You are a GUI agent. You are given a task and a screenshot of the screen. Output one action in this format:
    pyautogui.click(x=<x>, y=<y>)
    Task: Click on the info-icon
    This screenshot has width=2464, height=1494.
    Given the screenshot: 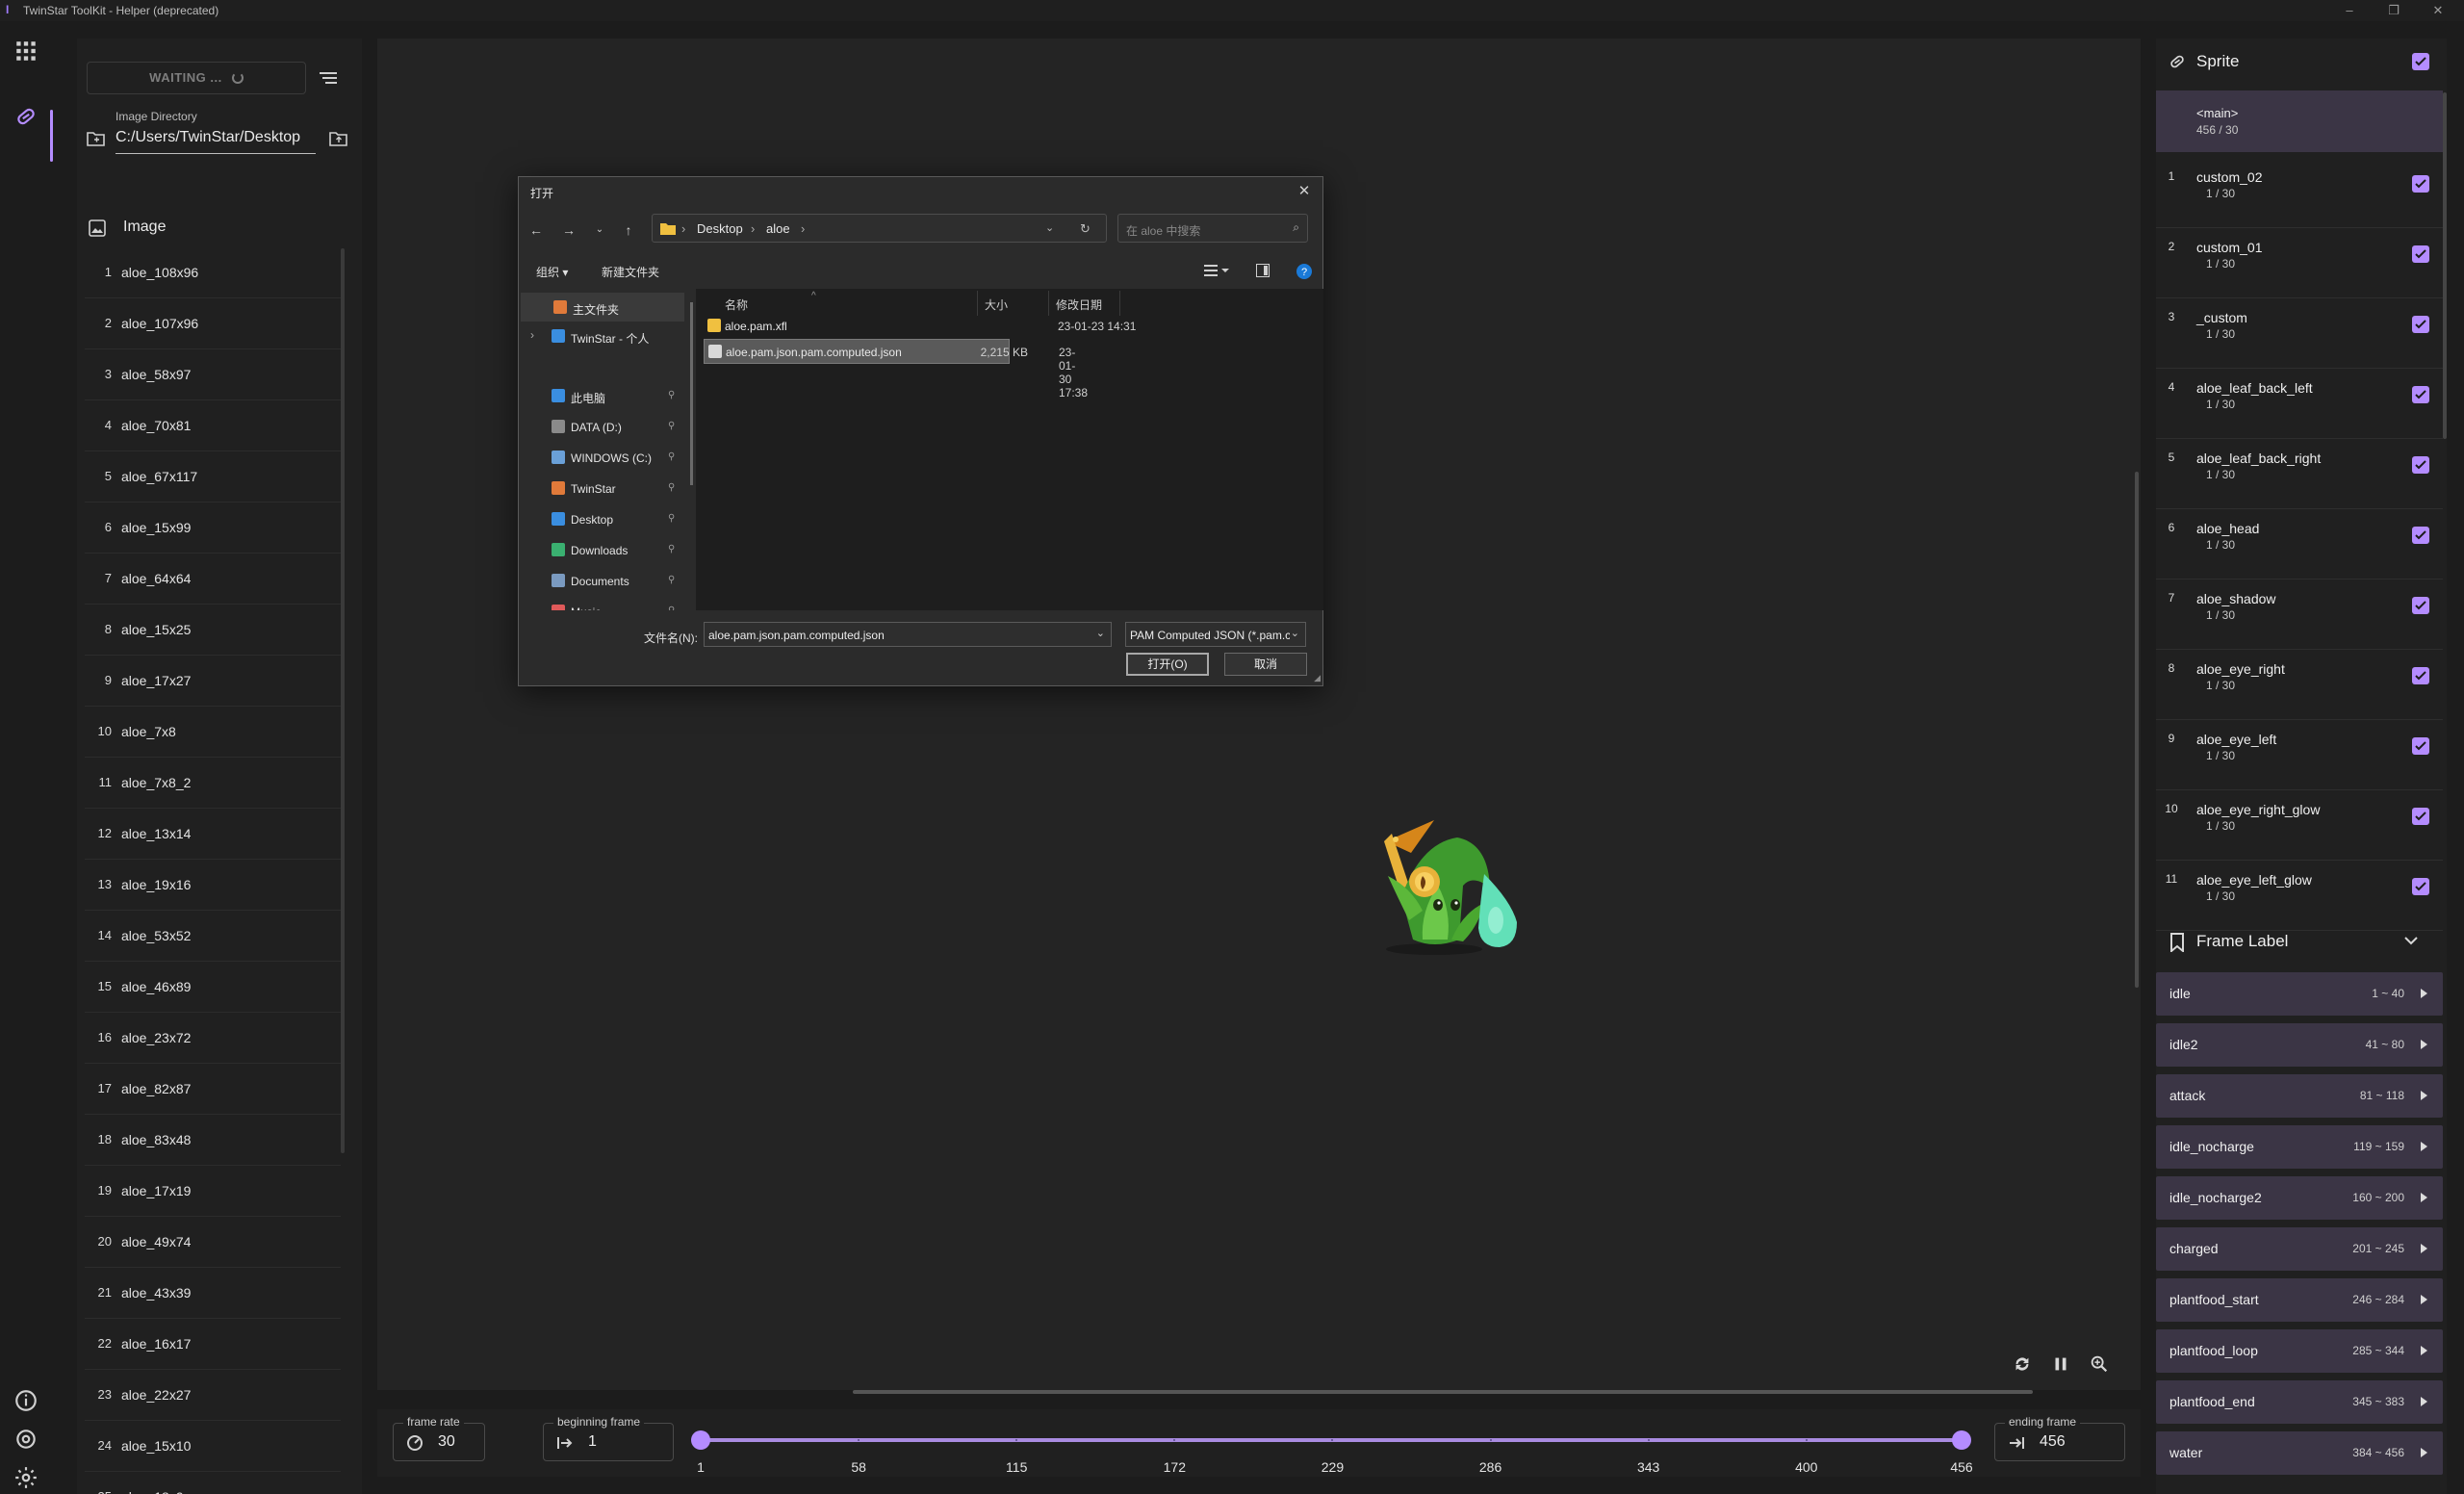 What is the action you would take?
    pyautogui.click(x=25, y=1401)
    